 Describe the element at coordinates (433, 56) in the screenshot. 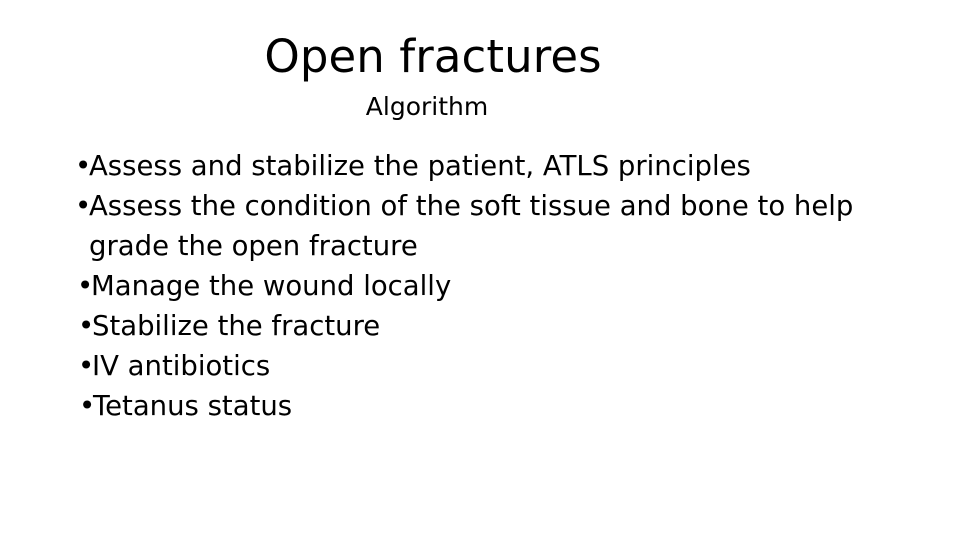

I see `page-title: Open fractures` at that location.